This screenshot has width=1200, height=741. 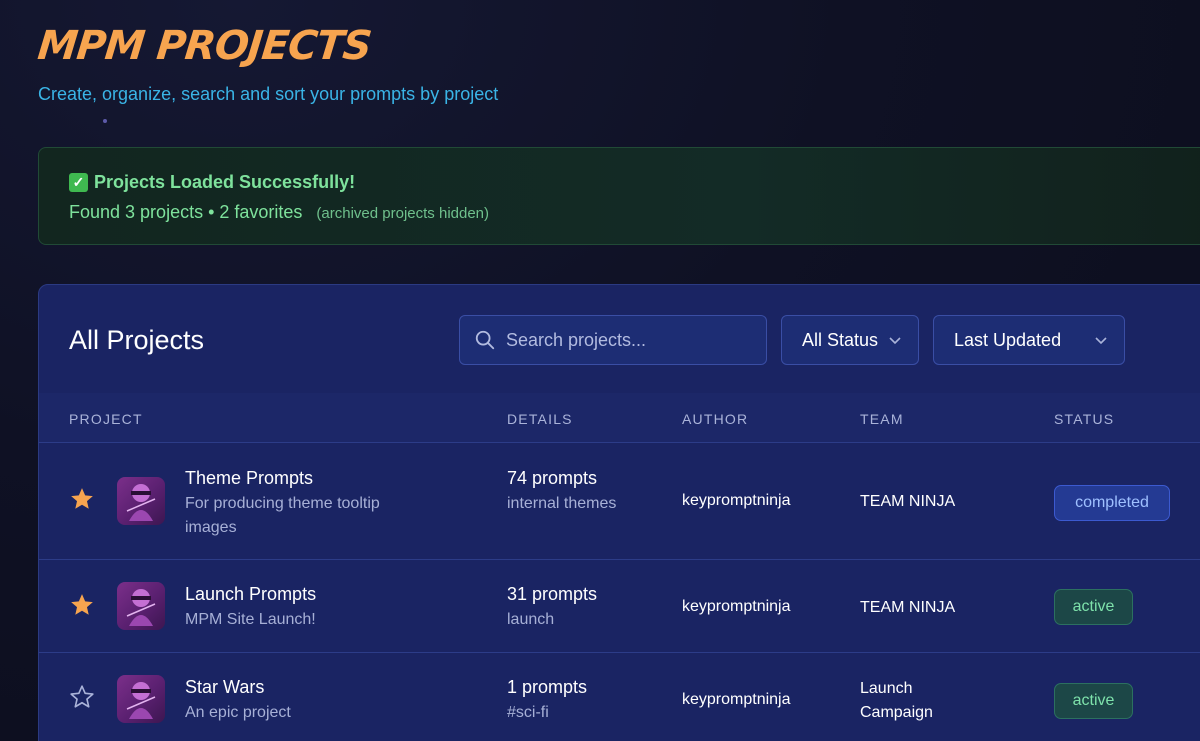 What do you see at coordinates (204, 46) in the screenshot?
I see `app-title: MPM PROJECTS` at bounding box center [204, 46].